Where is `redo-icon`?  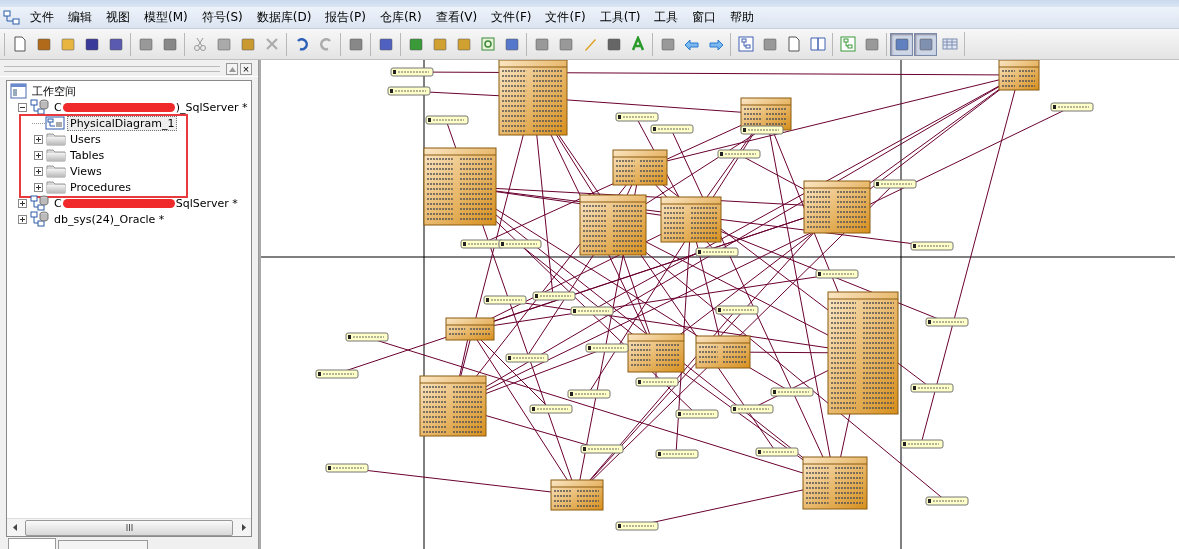 redo-icon is located at coordinates (325, 44).